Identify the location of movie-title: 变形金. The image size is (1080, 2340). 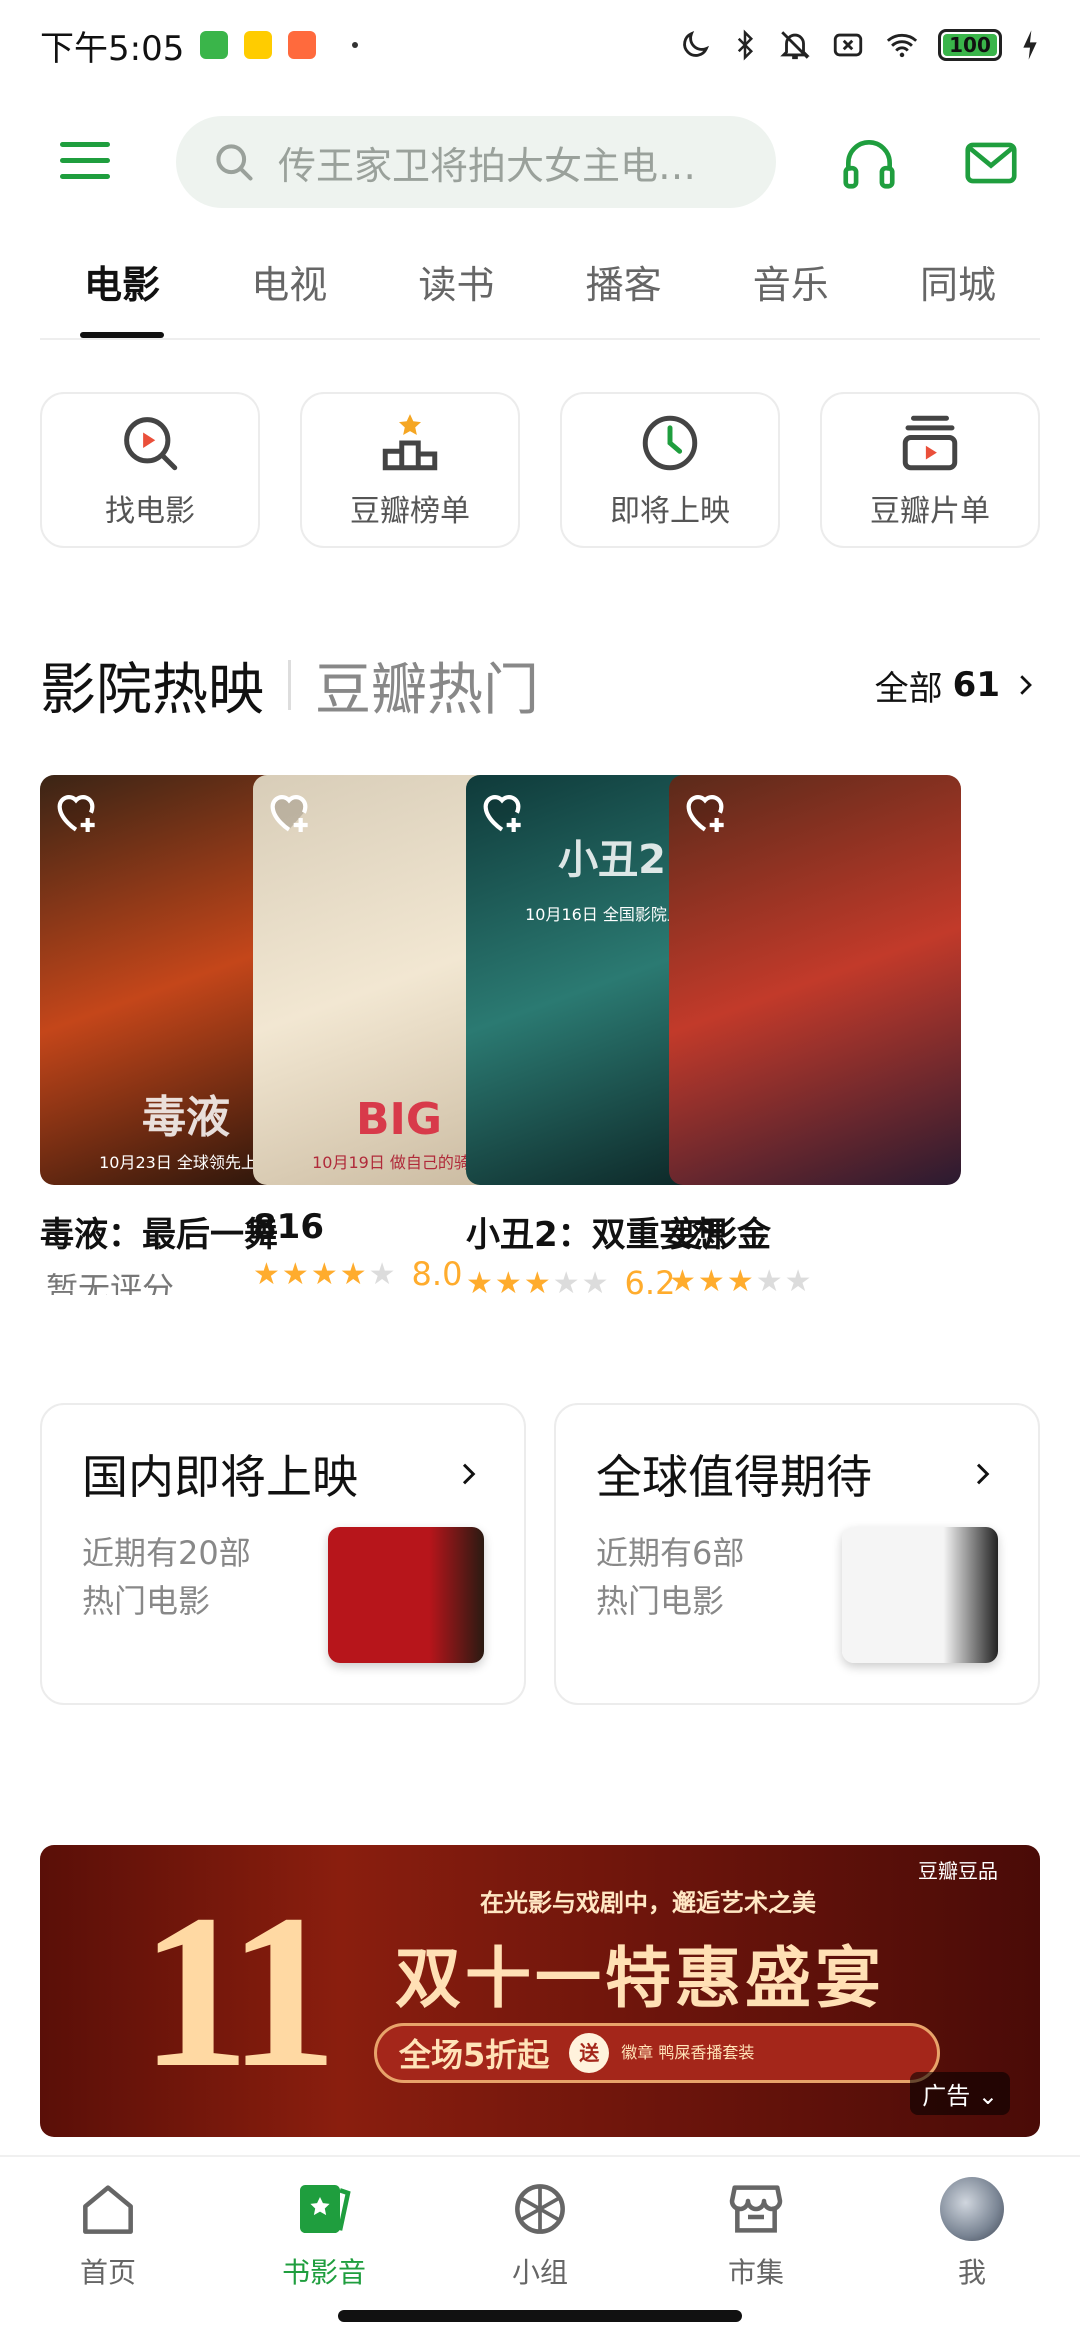
(720, 1235).